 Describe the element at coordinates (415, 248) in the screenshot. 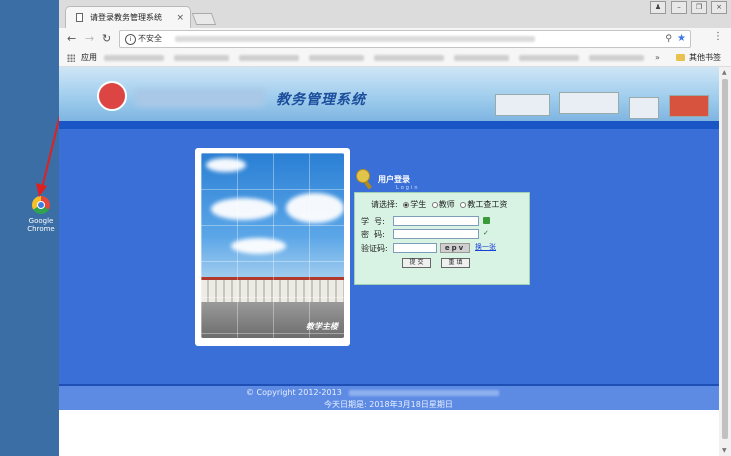

I see `captcha-input` at that location.